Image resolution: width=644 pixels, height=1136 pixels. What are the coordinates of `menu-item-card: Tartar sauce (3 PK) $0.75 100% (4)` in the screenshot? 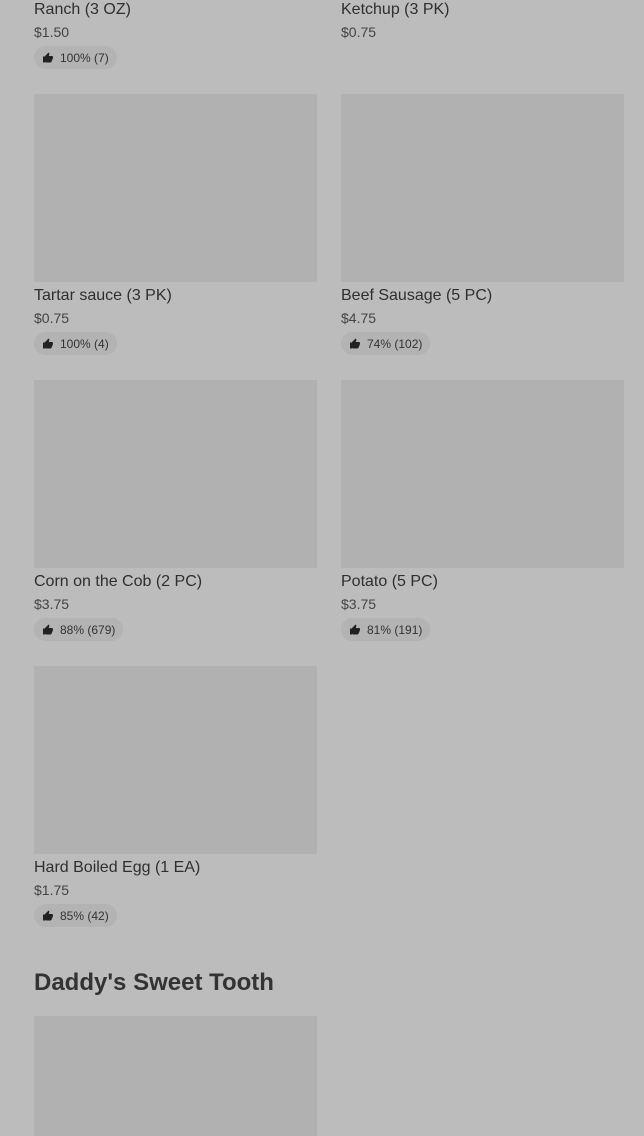 It's located at (175, 224).